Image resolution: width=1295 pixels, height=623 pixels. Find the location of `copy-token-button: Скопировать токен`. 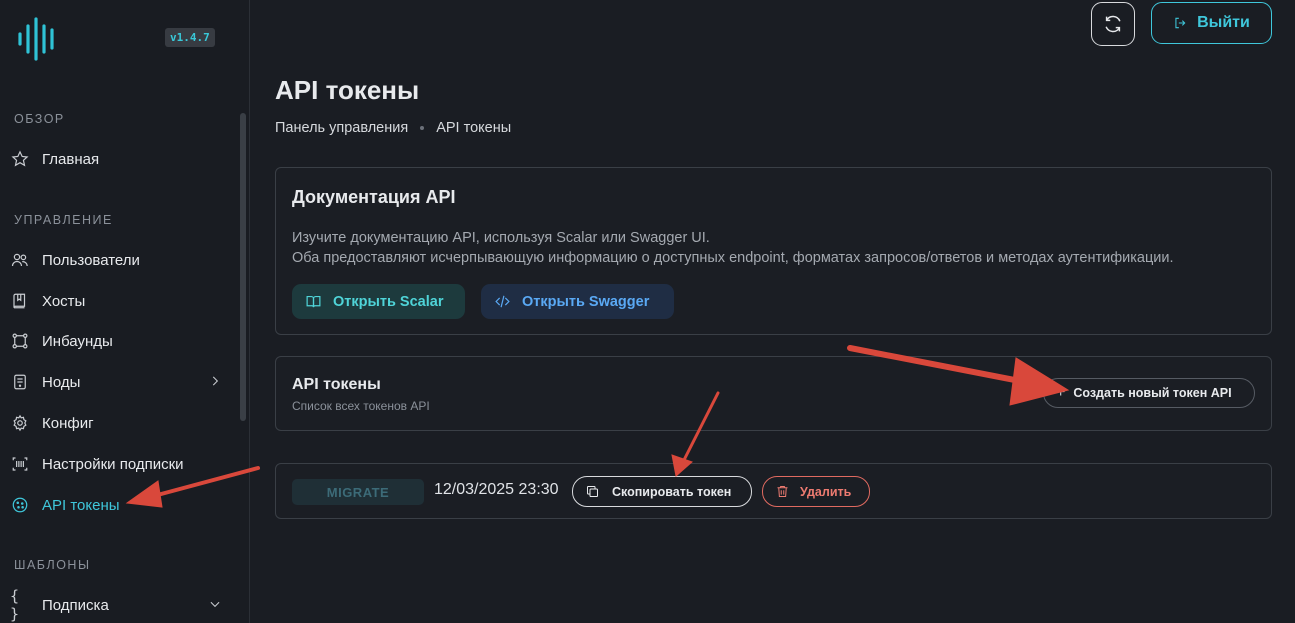

copy-token-button: Скопировать токен is located at coordinates (662, 491).